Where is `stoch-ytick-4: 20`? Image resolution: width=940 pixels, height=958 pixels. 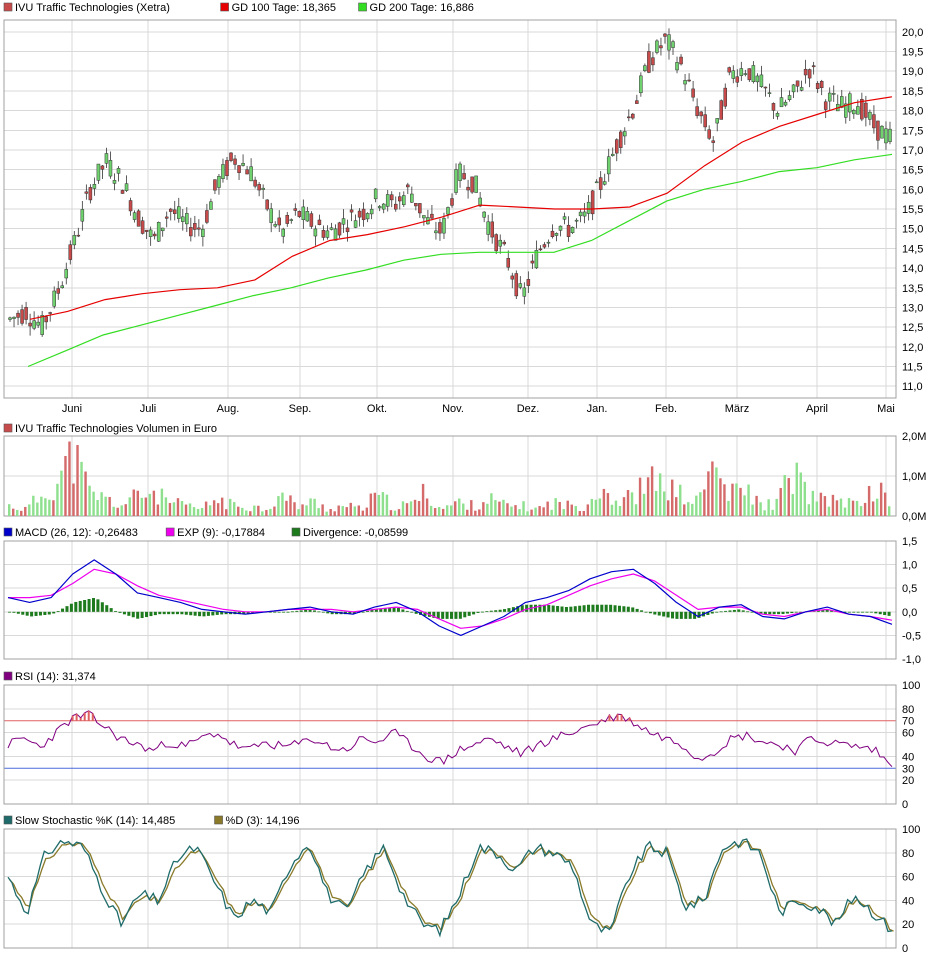 stoch-ytick-4: 20 is located at coordinates (908, 925).